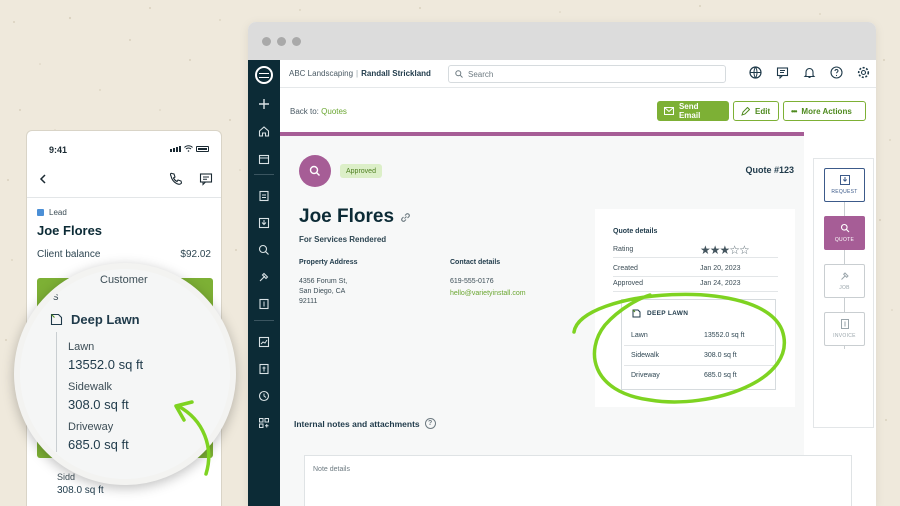  What do you see at coordinates (58, 150) in the screenshot?
I see `status-time: 9:41` at bounding box center [58, 150].